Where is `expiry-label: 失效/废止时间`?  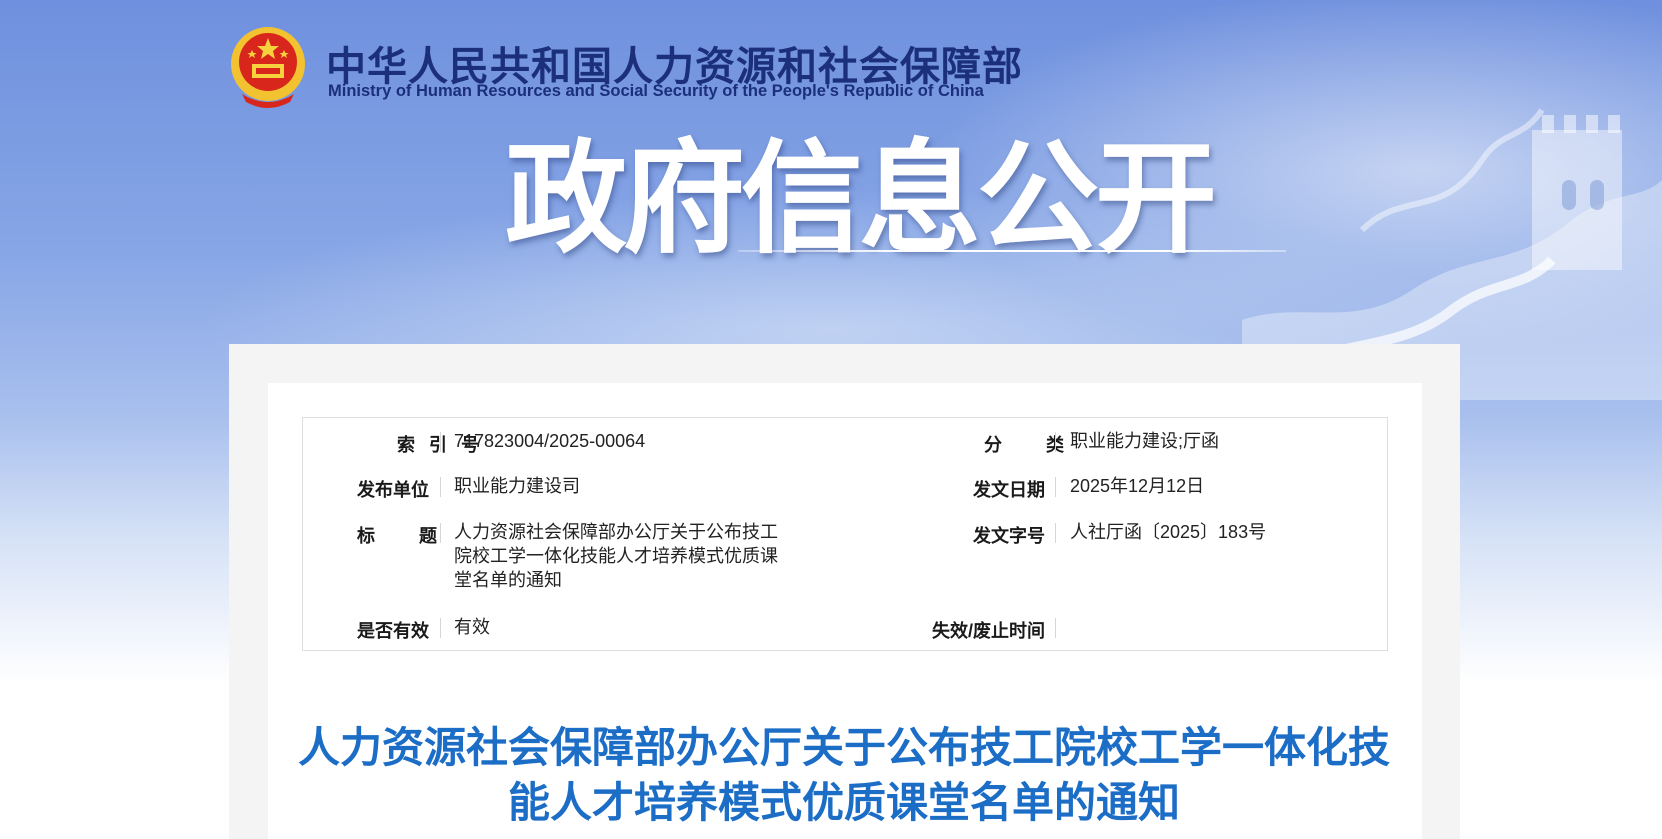
expiry-label: 失效/废止时间 is located at coordinates (988, 631).